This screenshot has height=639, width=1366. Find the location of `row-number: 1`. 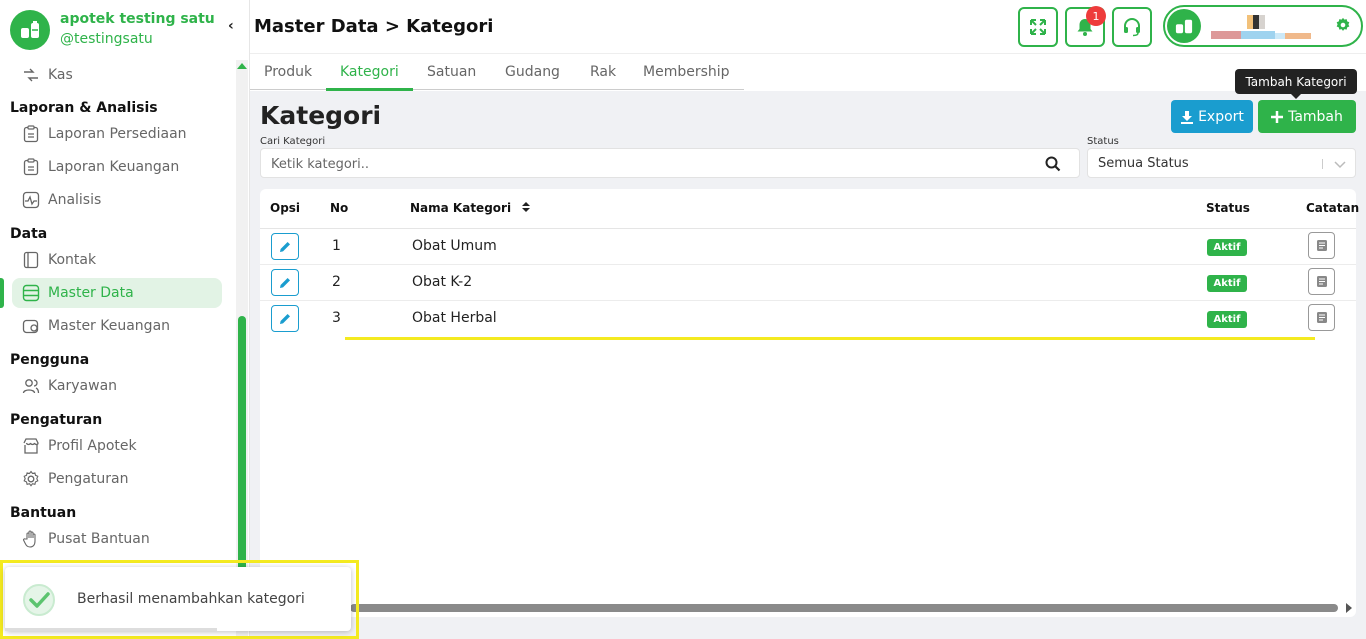

row-number: 1 is located at coordinates (336, 246).